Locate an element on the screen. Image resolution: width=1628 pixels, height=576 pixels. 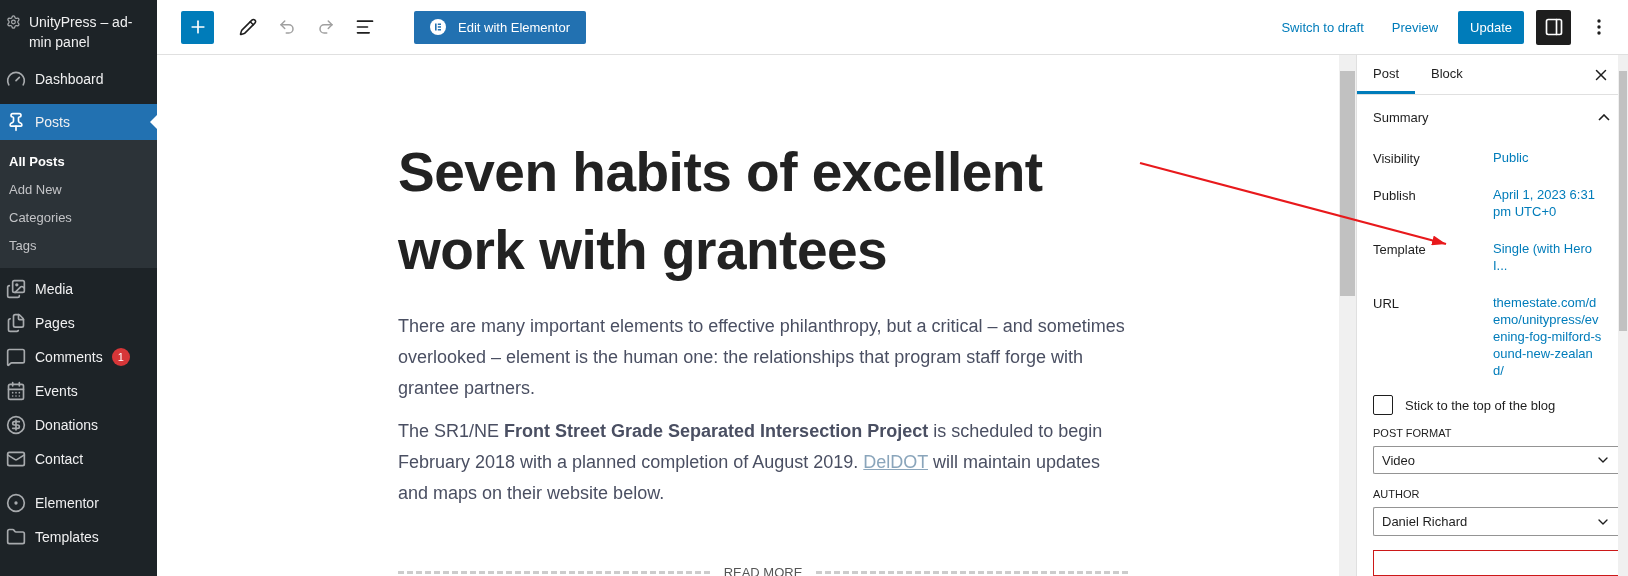
menu-item: Pages is located at coordinates (78, 323).